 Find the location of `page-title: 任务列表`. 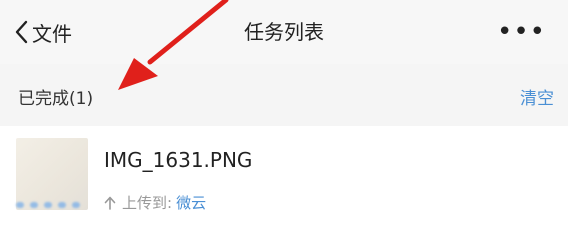

page-title: 任务列表 is located at coordinates (284, 32).